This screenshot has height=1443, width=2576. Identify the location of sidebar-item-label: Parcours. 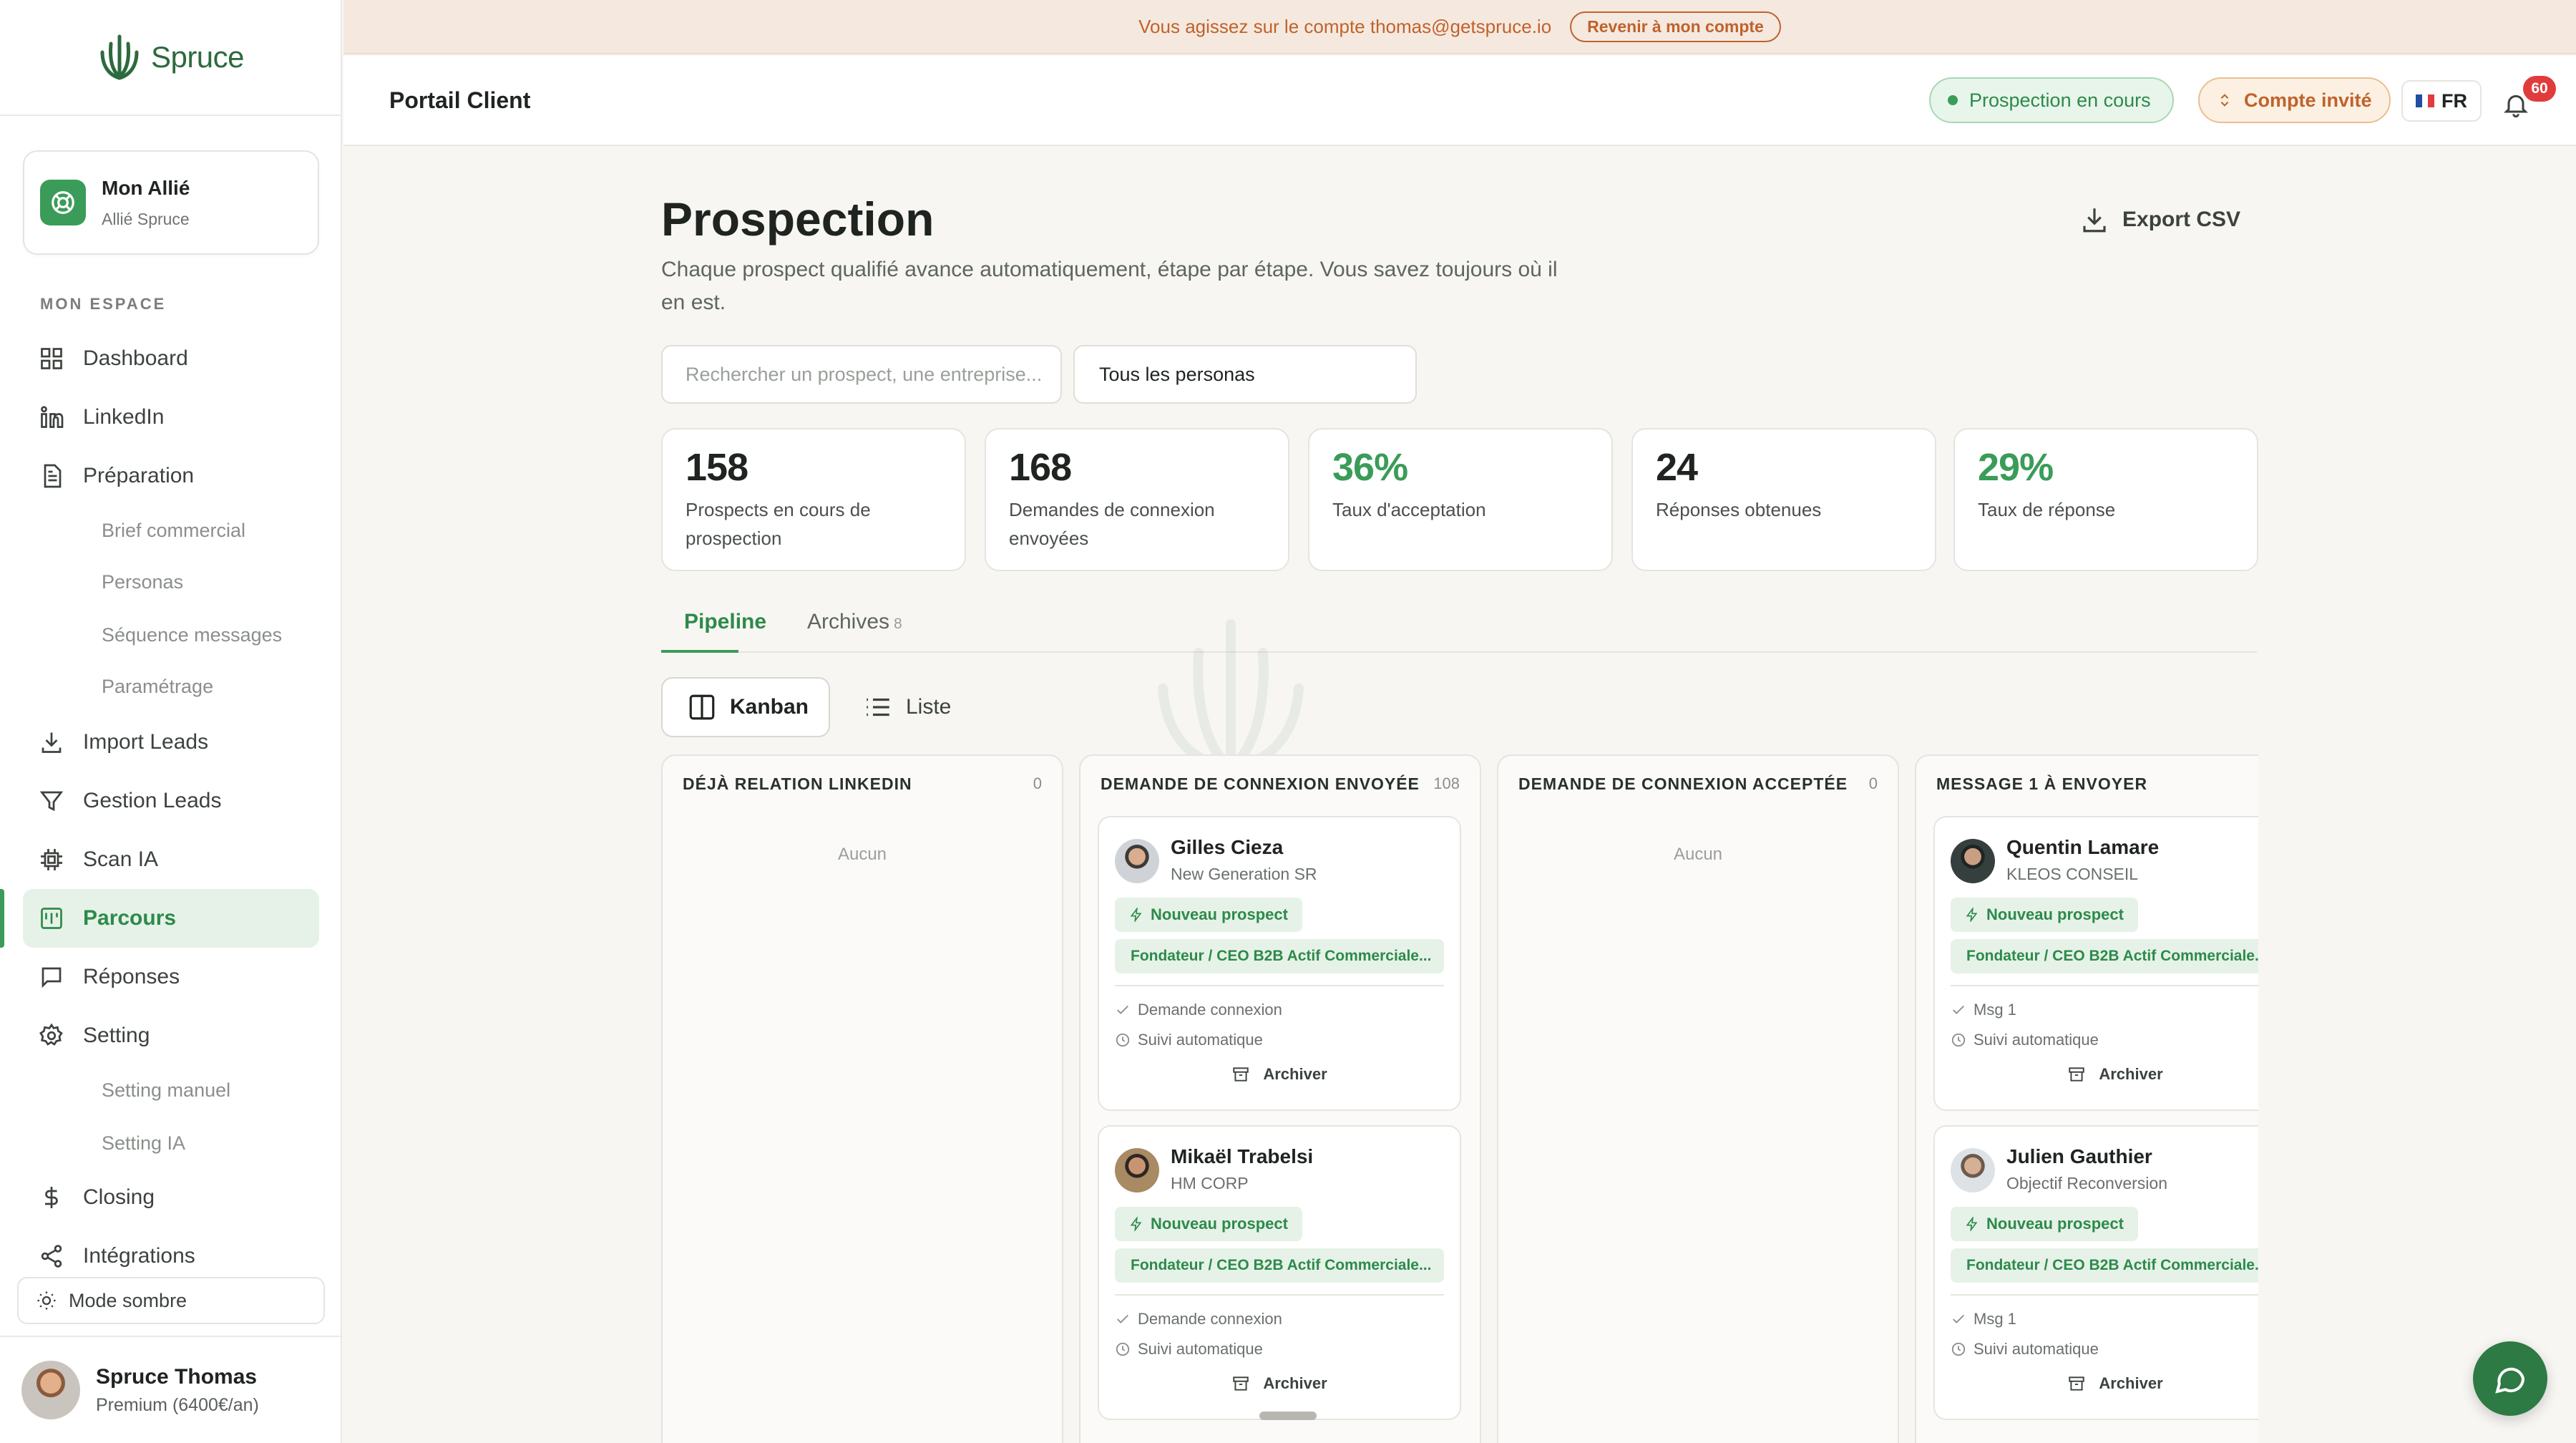
(130, 918).